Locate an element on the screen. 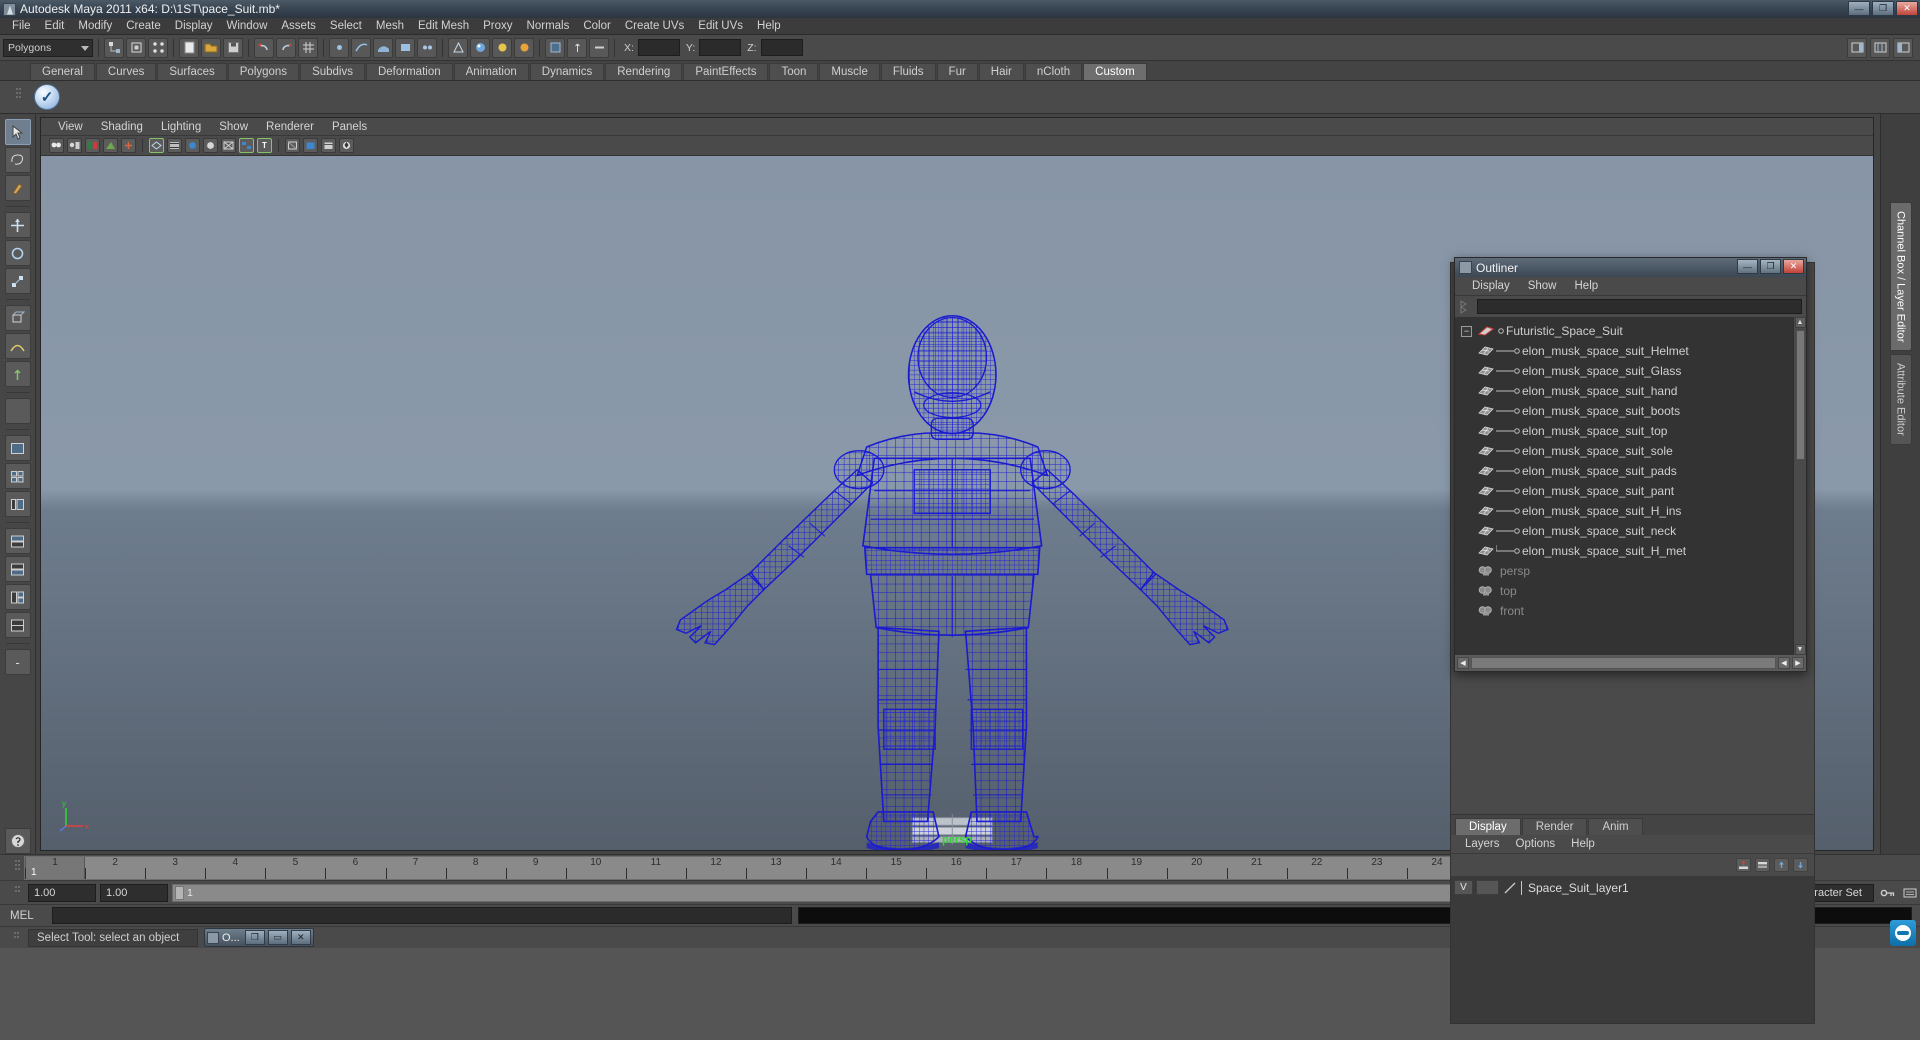  selection-mode-dropdown: Polygons is located at coordinates (48, 47).